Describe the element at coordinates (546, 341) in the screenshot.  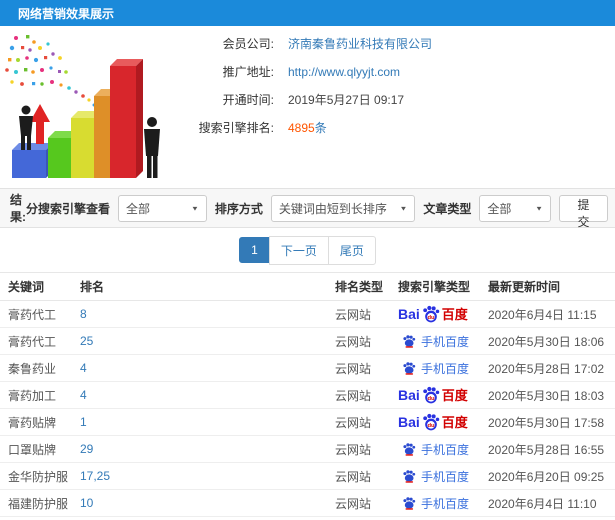
I see `updated-cell: 2020年5月30日 18:06` at that location.